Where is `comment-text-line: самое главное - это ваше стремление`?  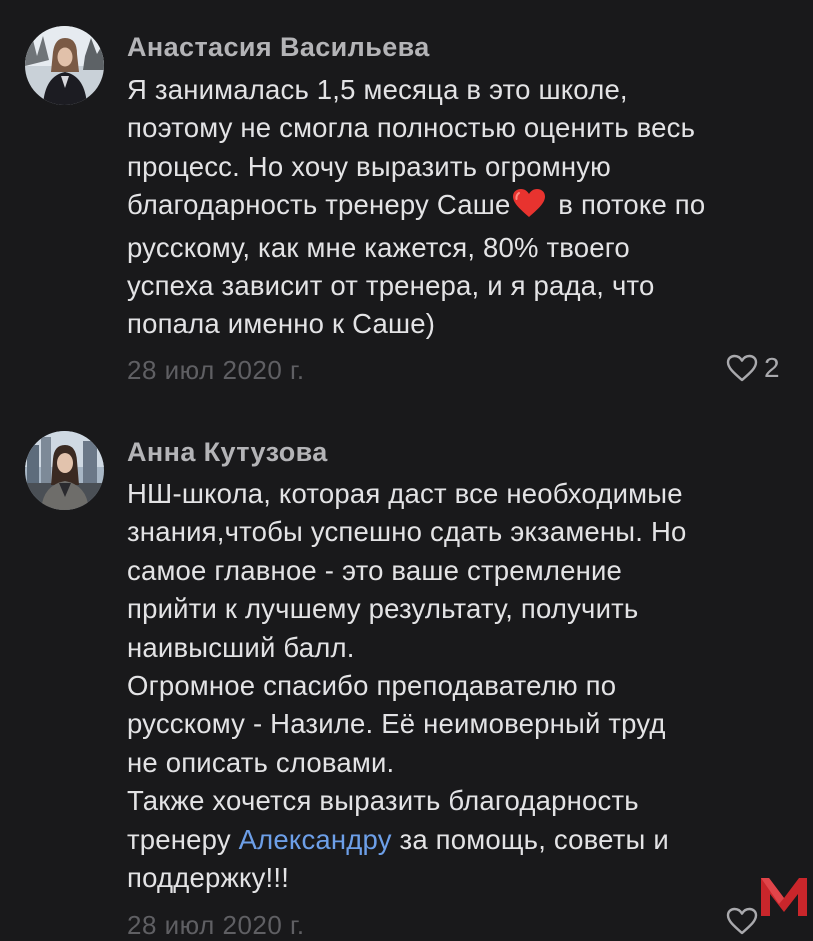
comment-text-line: самое главное - это ваше стремление is located at coordinates (375, 570).